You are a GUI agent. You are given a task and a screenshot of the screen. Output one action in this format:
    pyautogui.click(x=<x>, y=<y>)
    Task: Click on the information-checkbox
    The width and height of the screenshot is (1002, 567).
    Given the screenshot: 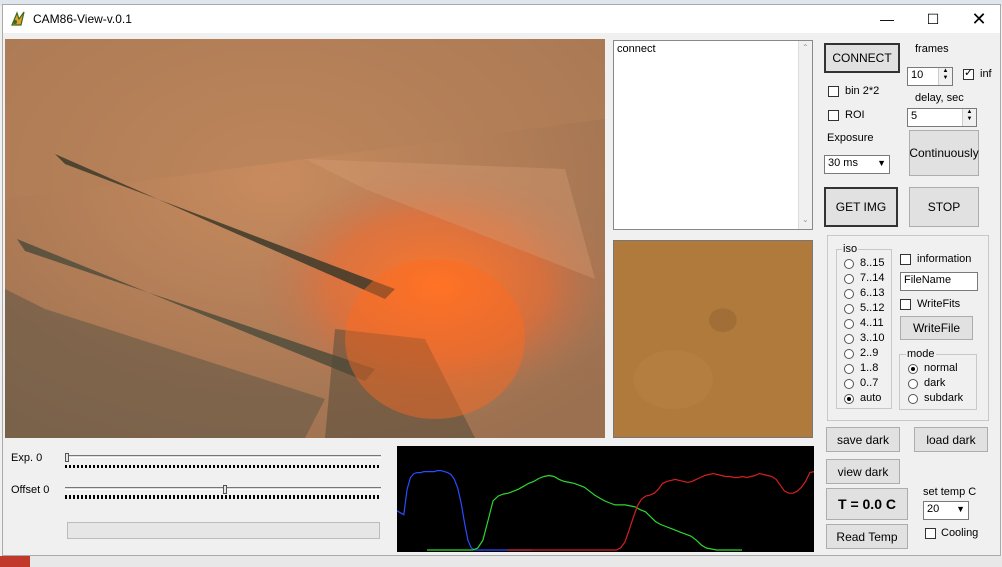 What is the action you would take?
    pyautogui.click(x=905, y=259)
    